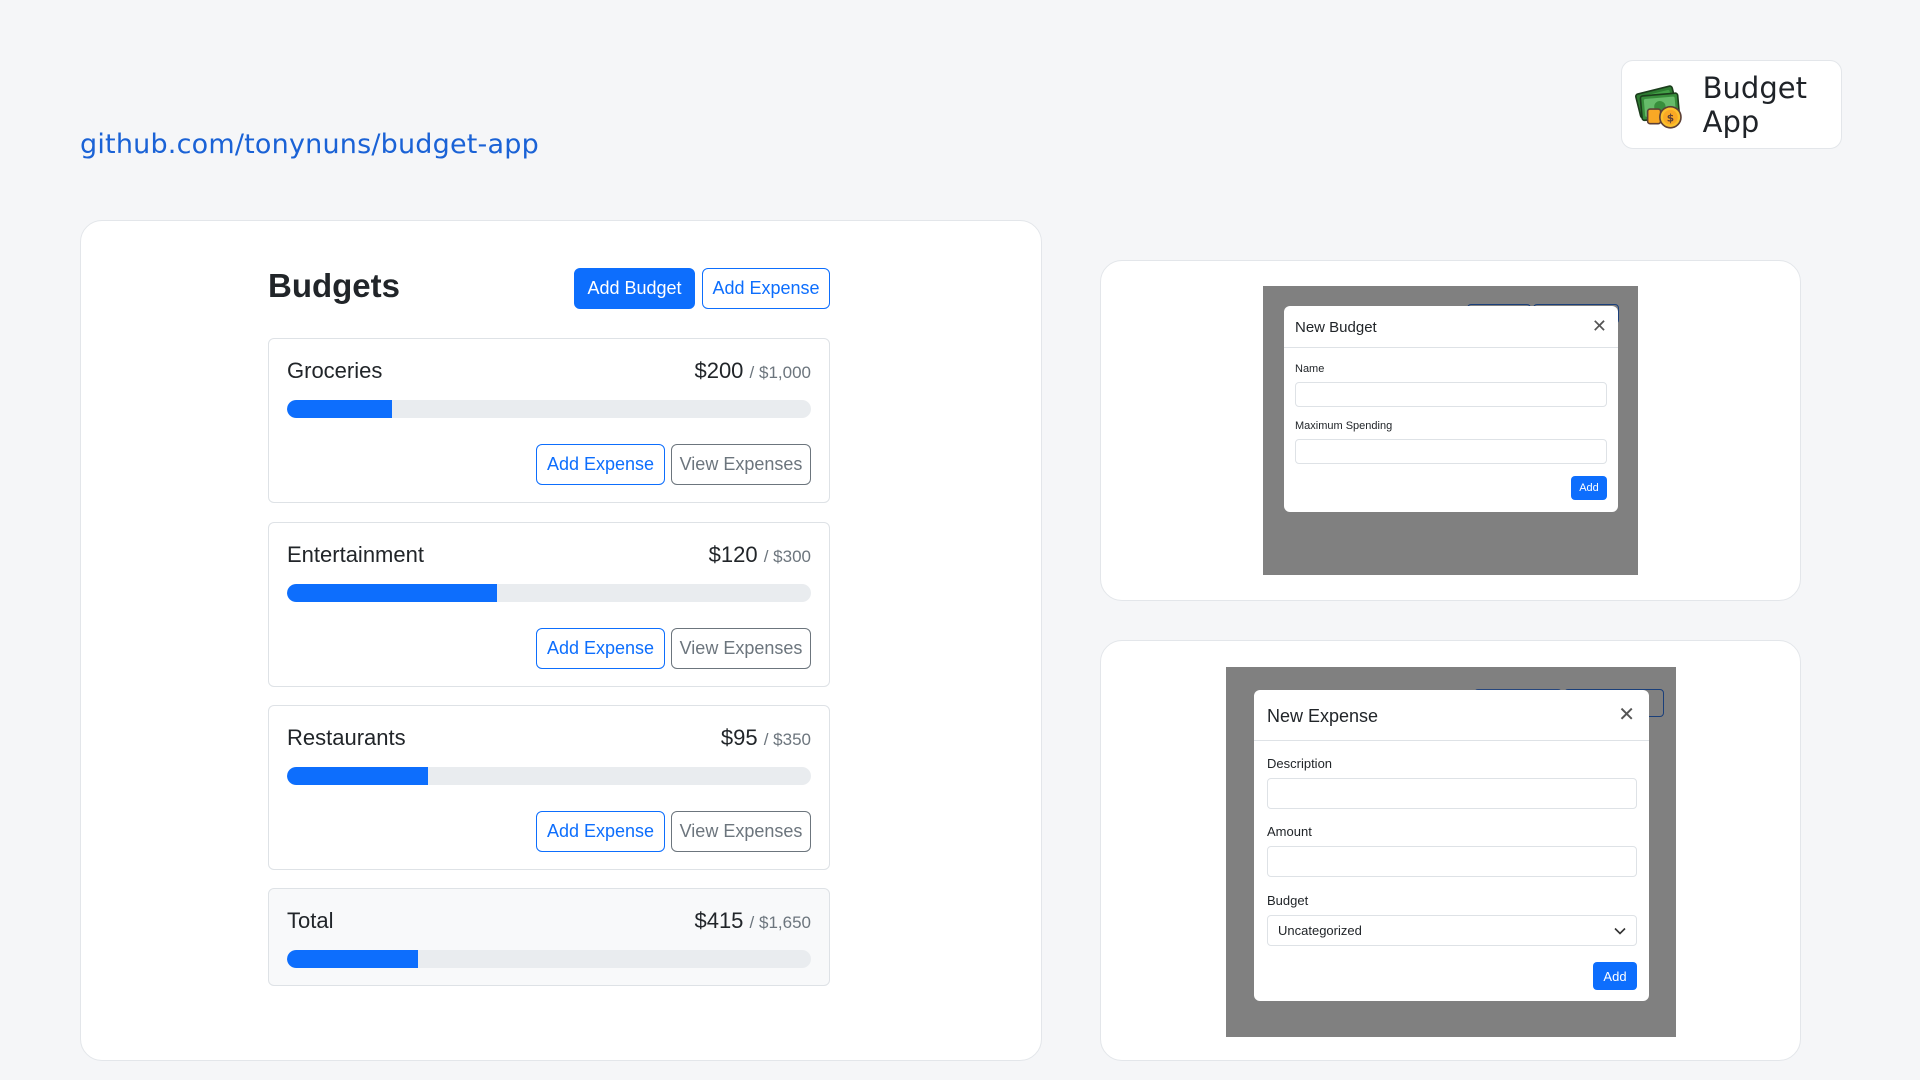  I want to click on description-input, so click(1452, 793).